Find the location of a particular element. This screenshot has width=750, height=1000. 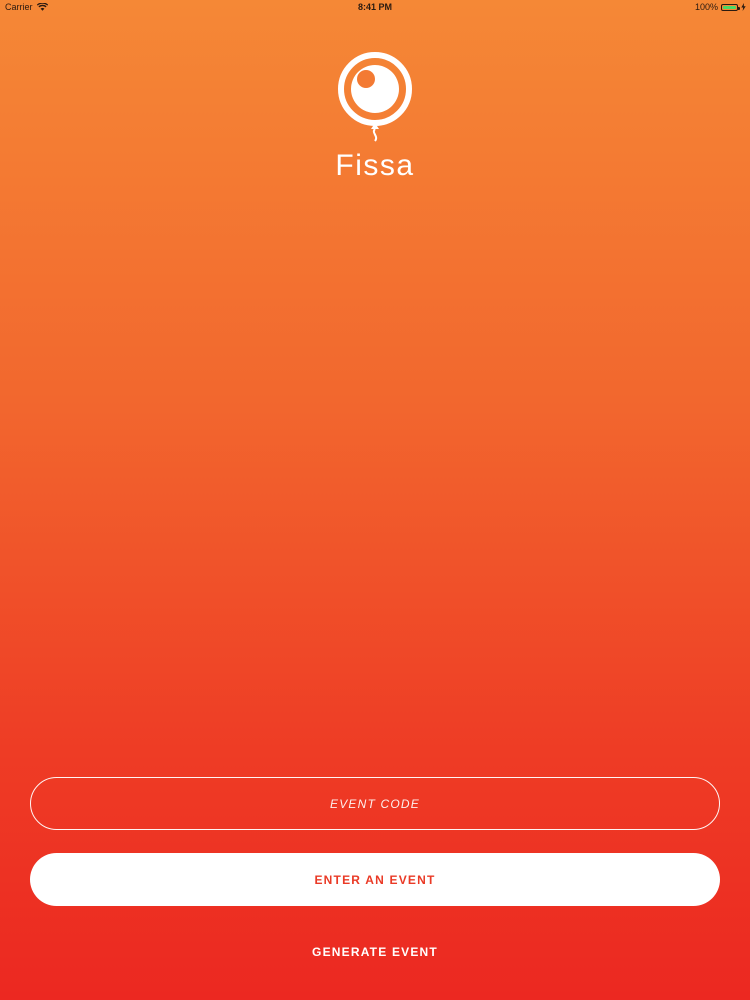

charging-bolt-icon is located at coordinates (743, 7).